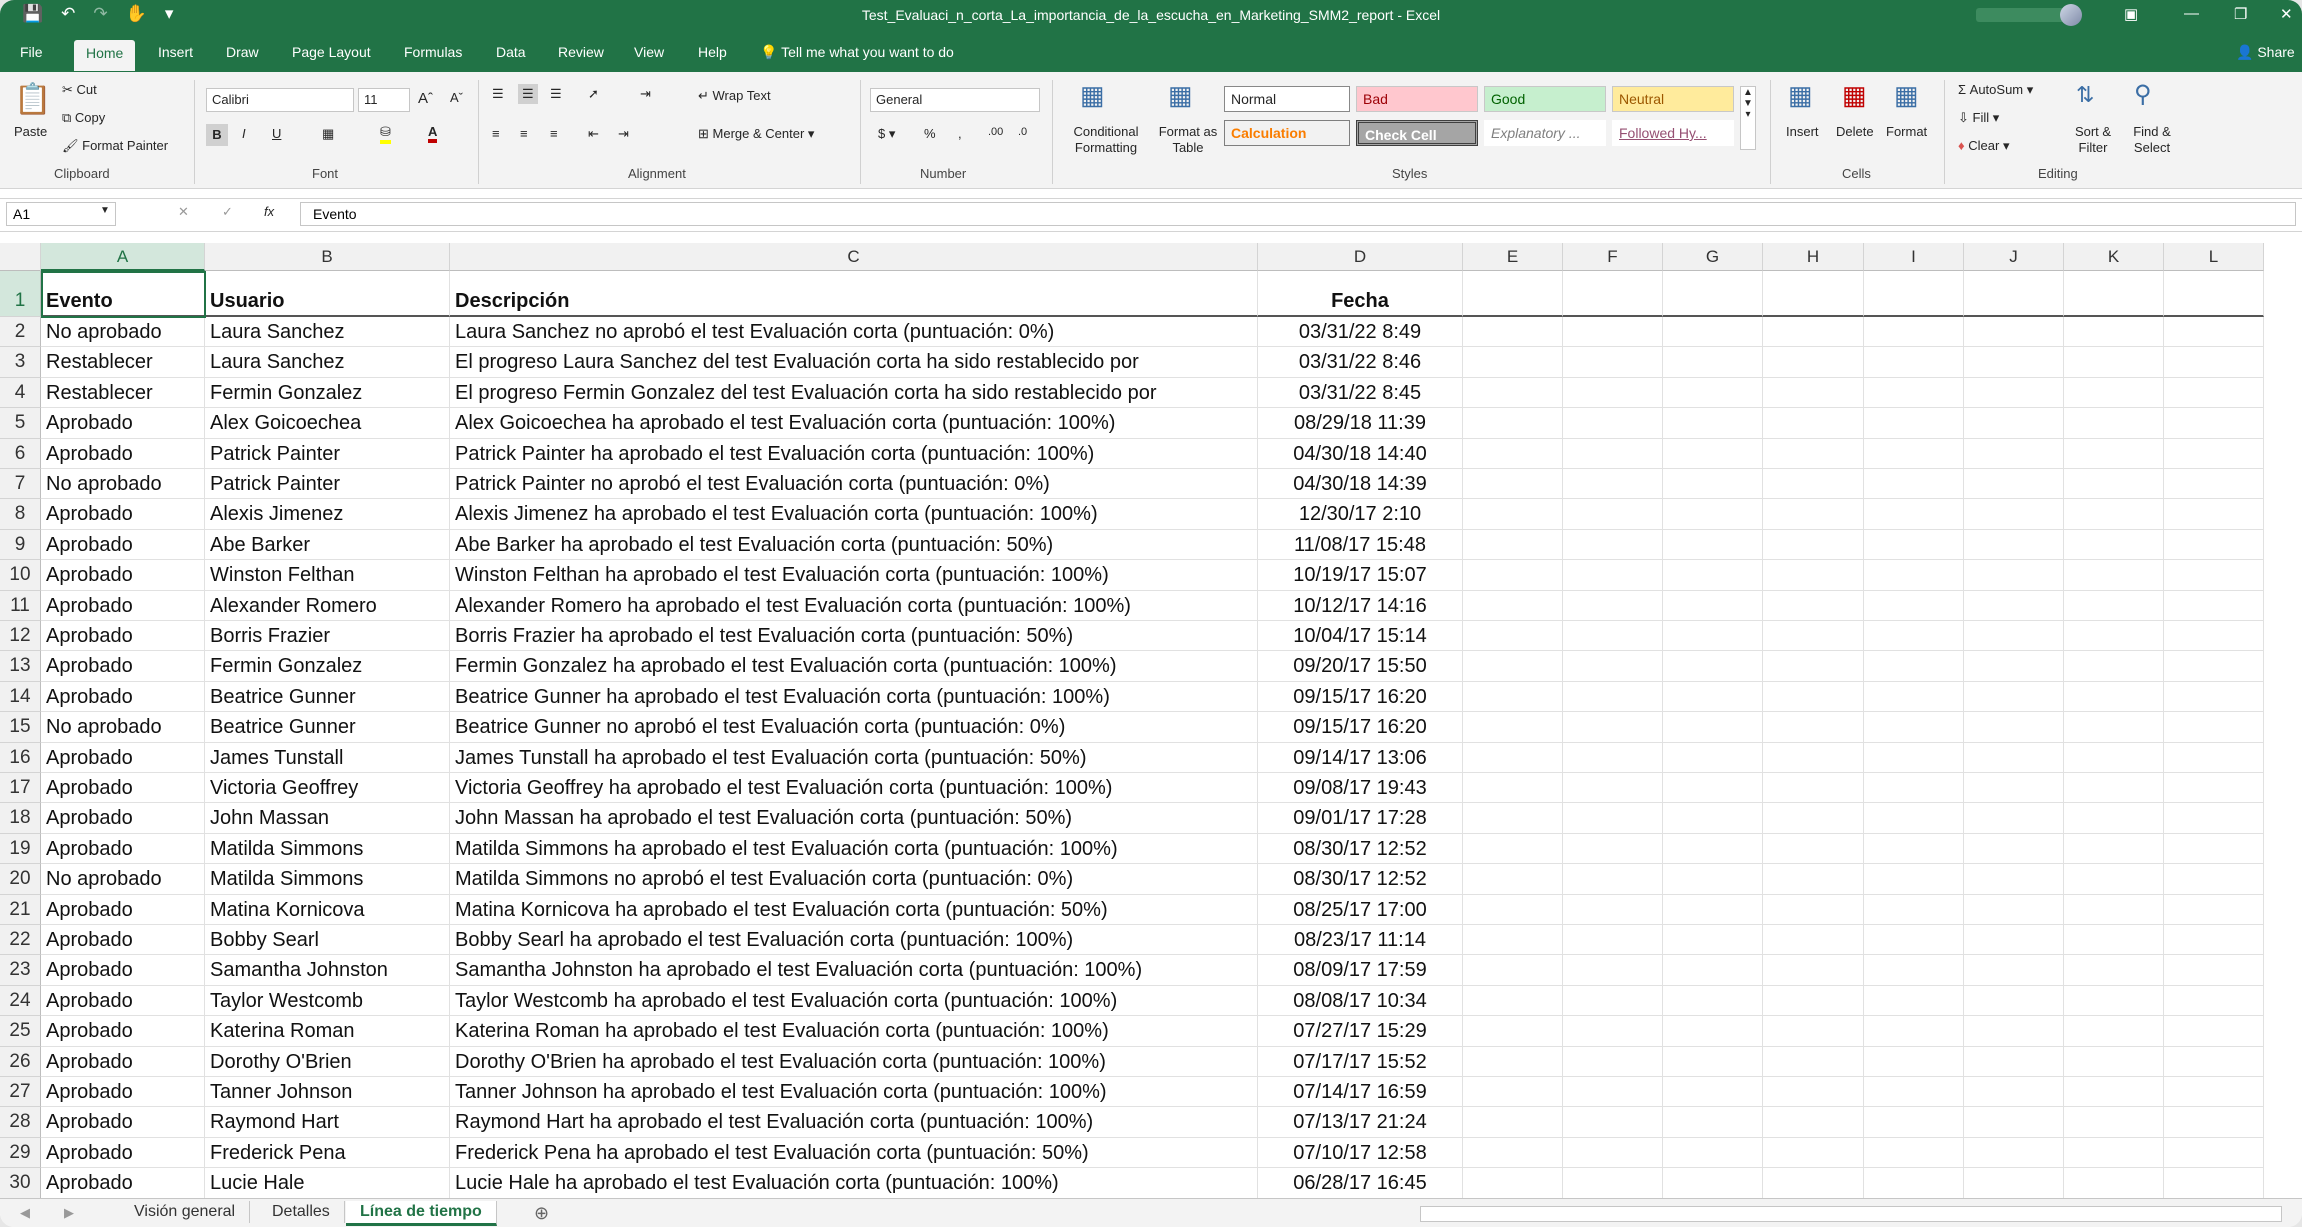 Image resolution: width=2302 pixels, height=1227 pixels. What do you see at coordinates (955, 100) in the screenshot?
I see `number-format-select: General` at bounding box center [955, 100].